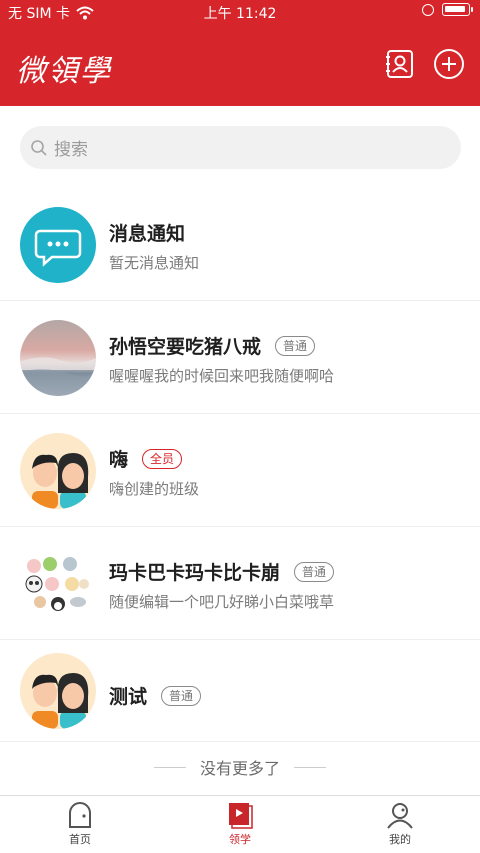 The height and width of the screenshot is (853, 480). I want to click on battery-icon, so click(457, 9).